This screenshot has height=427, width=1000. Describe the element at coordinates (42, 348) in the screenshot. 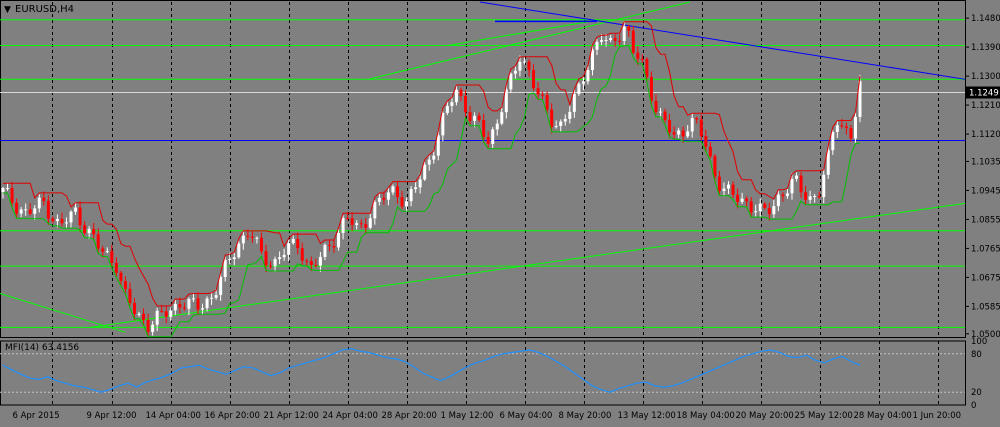

I see `mfi-label: MFI(14) 63.4156` at that location.